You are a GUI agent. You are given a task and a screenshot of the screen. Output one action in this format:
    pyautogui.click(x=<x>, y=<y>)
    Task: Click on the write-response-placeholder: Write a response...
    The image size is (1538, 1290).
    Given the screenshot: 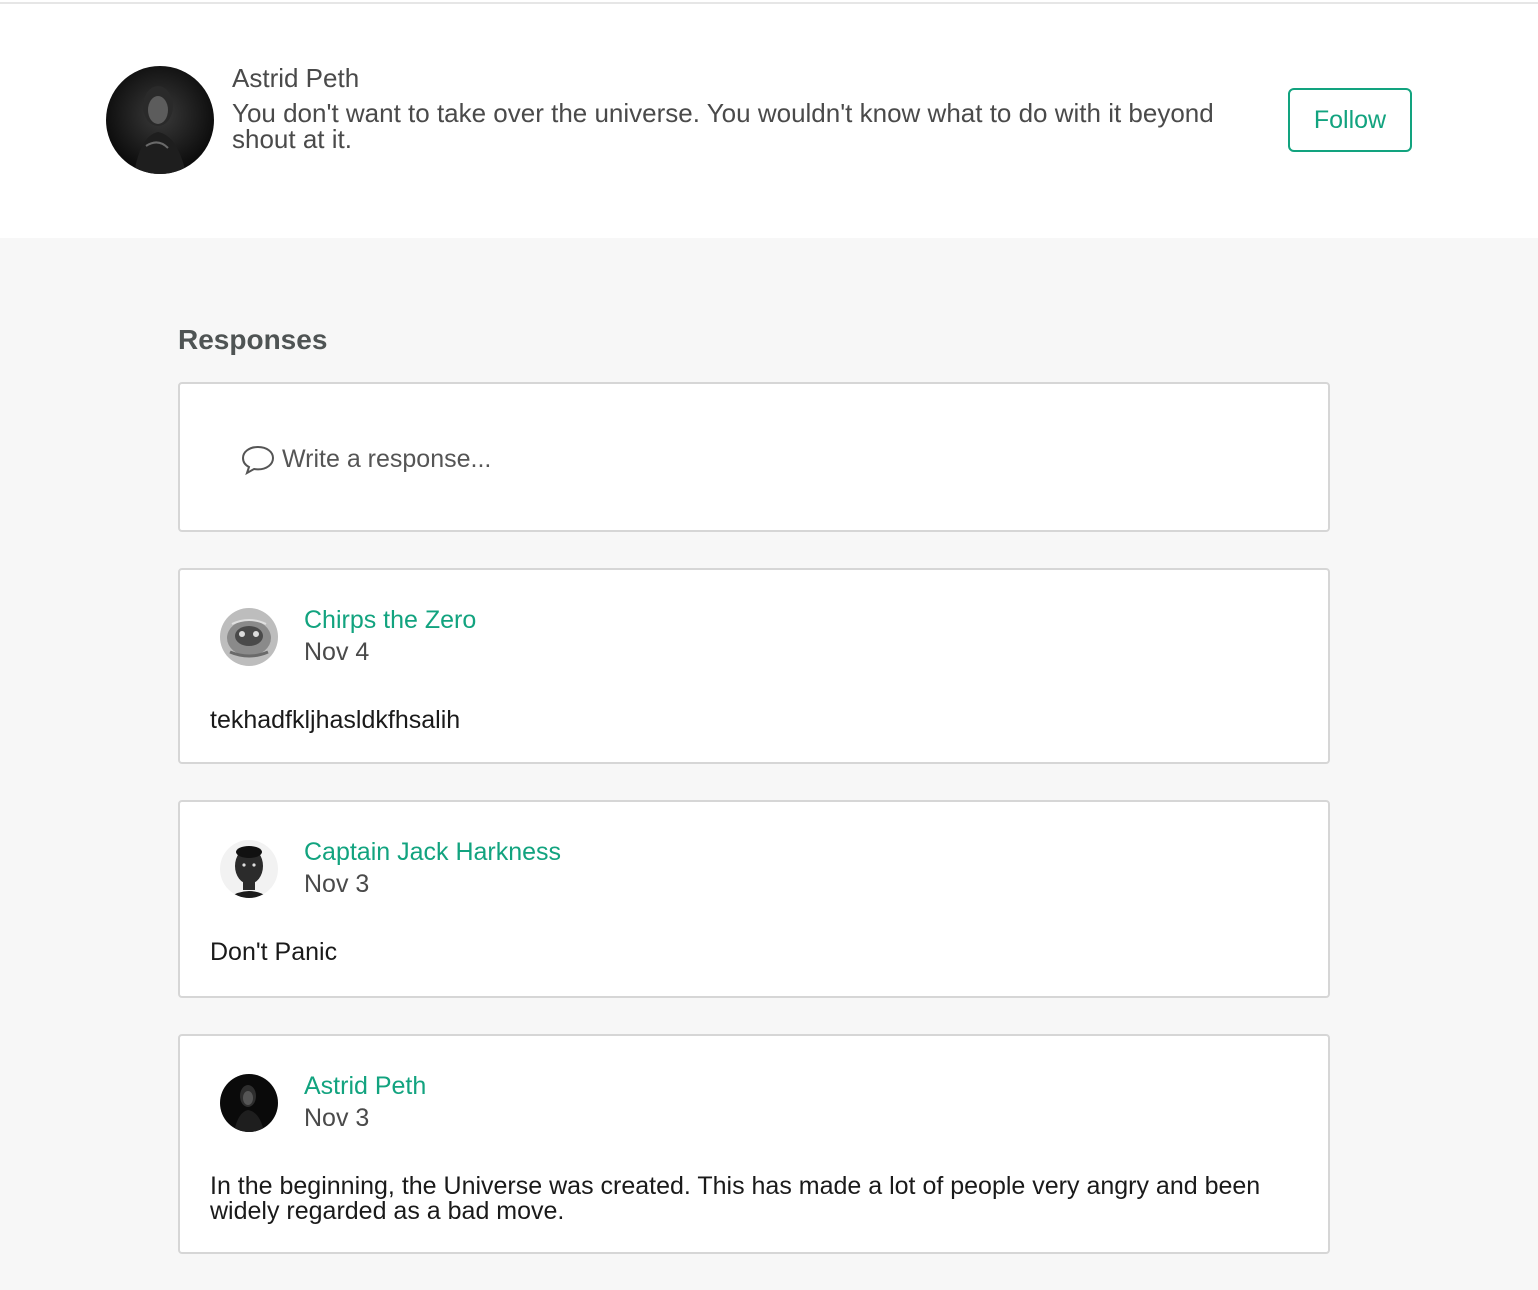 What is the action you would take?
    pyautogui.click(x=387, y=459)
    